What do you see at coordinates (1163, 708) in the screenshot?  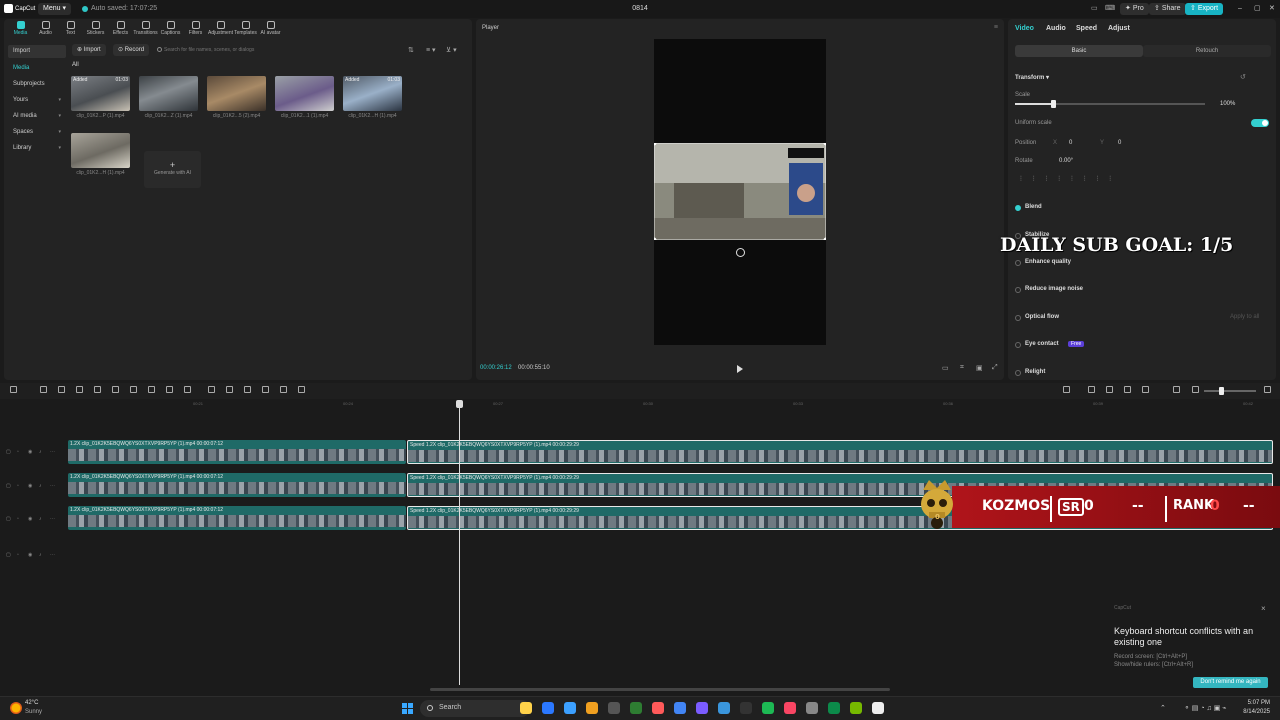 I see `tray-chevron-icon: ⌃` at bounding box center [1163, 708].